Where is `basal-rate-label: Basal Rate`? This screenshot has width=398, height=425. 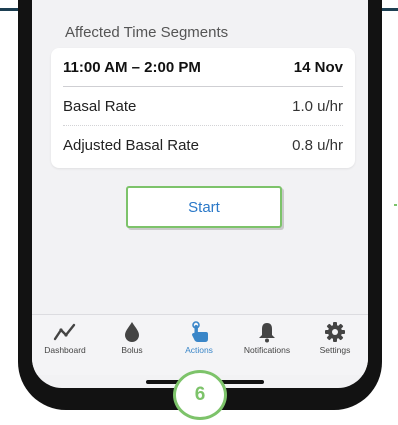 basal-rate-label: Basal Rate is located at coordinates (100, 106).